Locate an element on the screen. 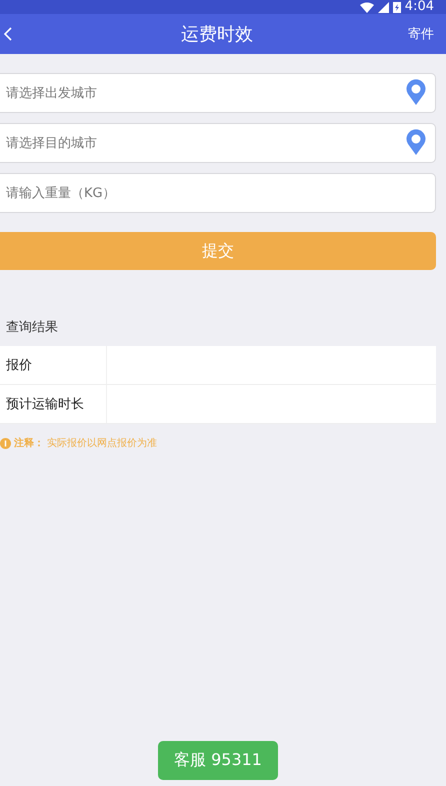 Image resolution: width=446 pixels, height=786 pixels. back-icon is located at coordinates (8, 34).